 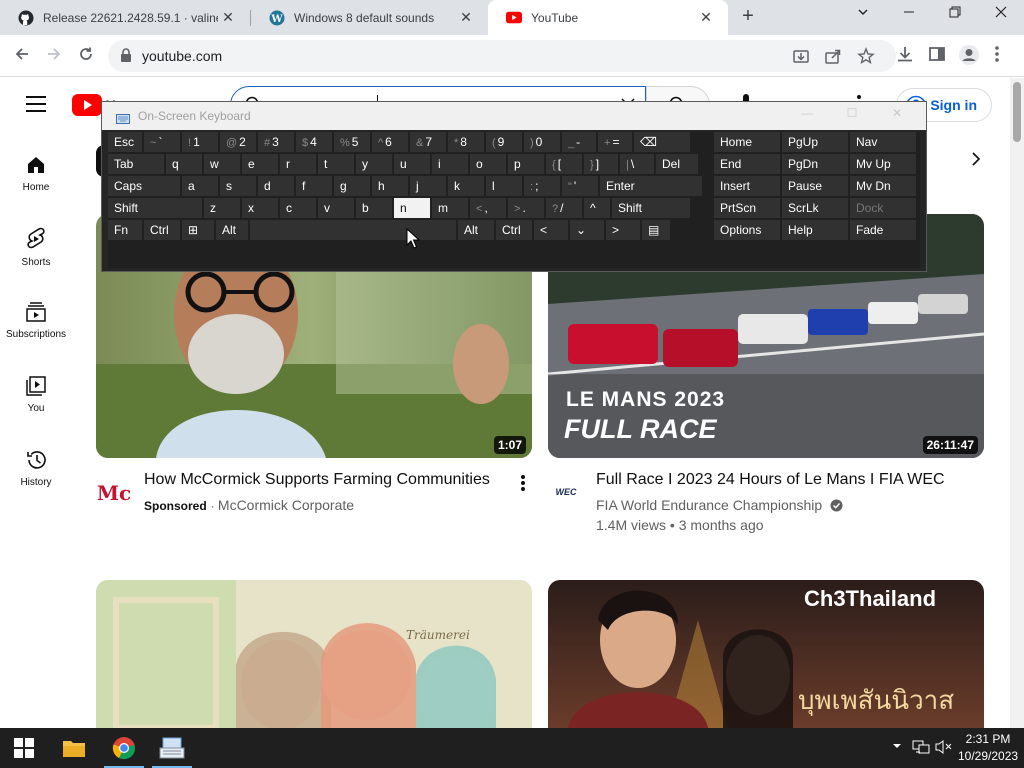 I want to click on sidebar-item-history: History, so click(x=36, y=468).